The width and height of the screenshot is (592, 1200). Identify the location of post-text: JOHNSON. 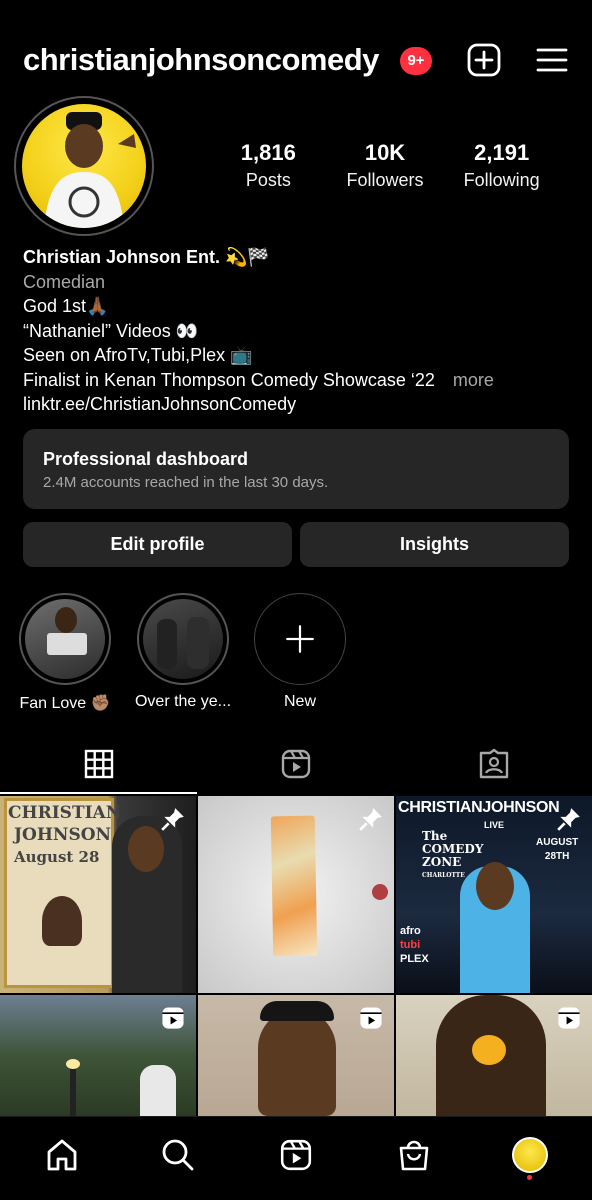
(63, 835).